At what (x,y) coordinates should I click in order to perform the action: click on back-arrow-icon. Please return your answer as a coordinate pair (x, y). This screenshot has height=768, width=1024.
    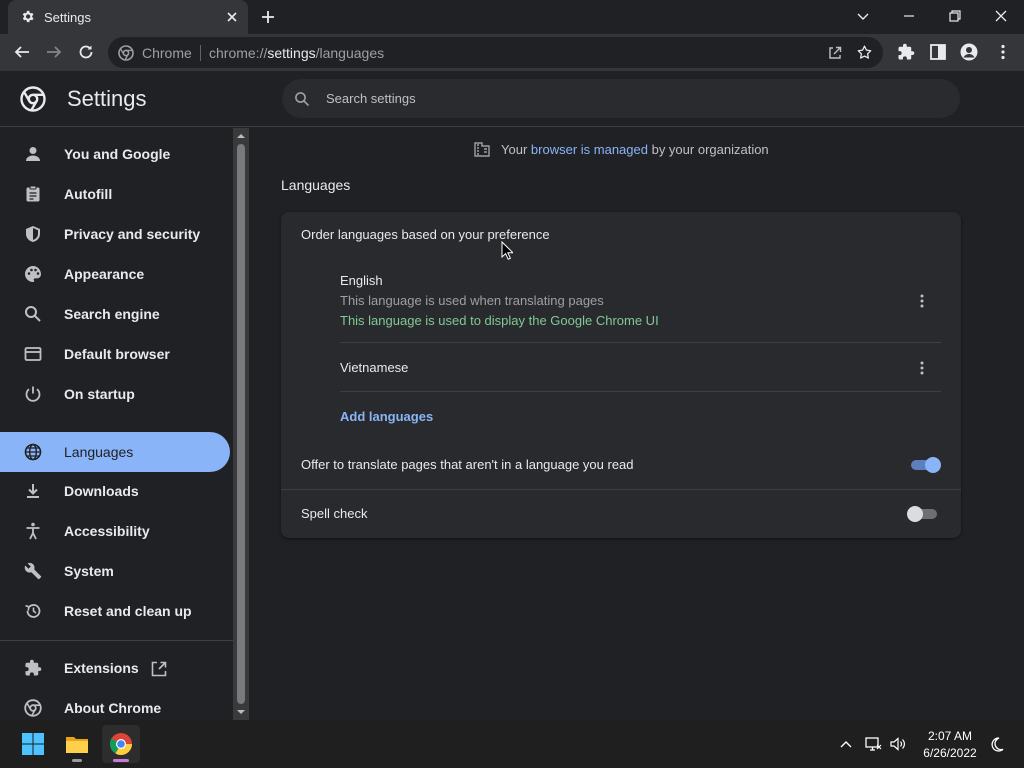
    Looking at the image, I should click on (22, 52).